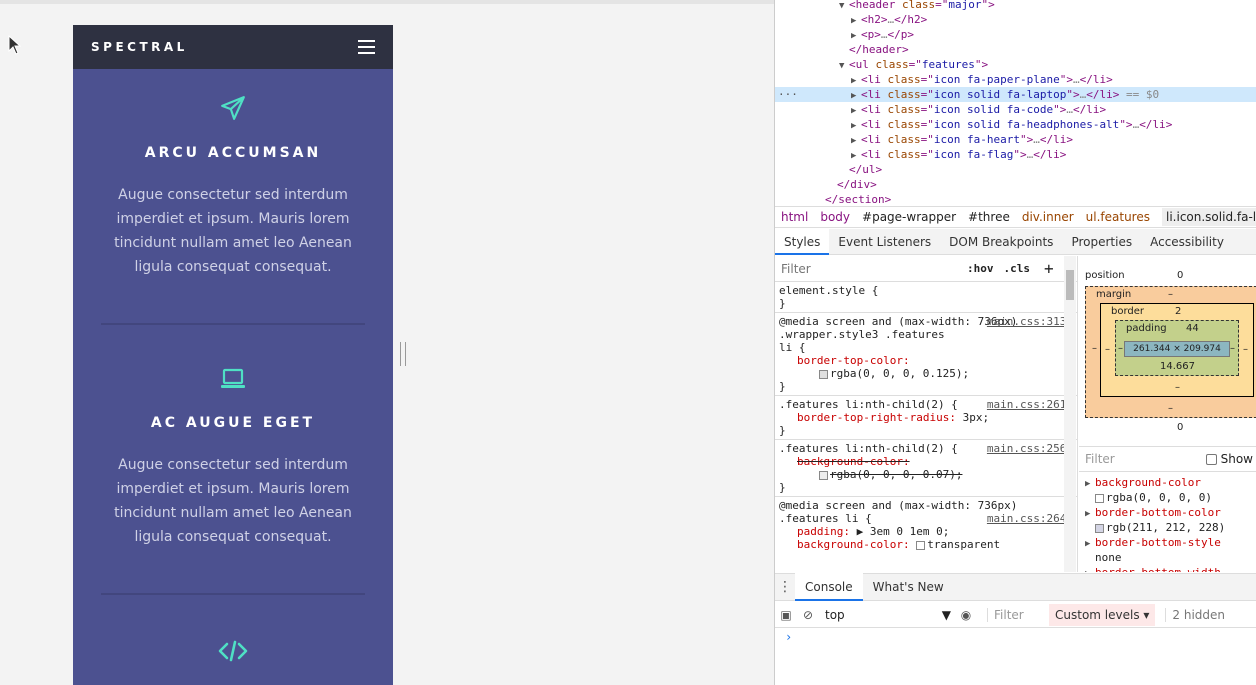 This screenshot has height=685, width=1256. Describe the element at coordinates (926, 461) in the screenshot. I see `style-property-overridden: background-color:` at that location.